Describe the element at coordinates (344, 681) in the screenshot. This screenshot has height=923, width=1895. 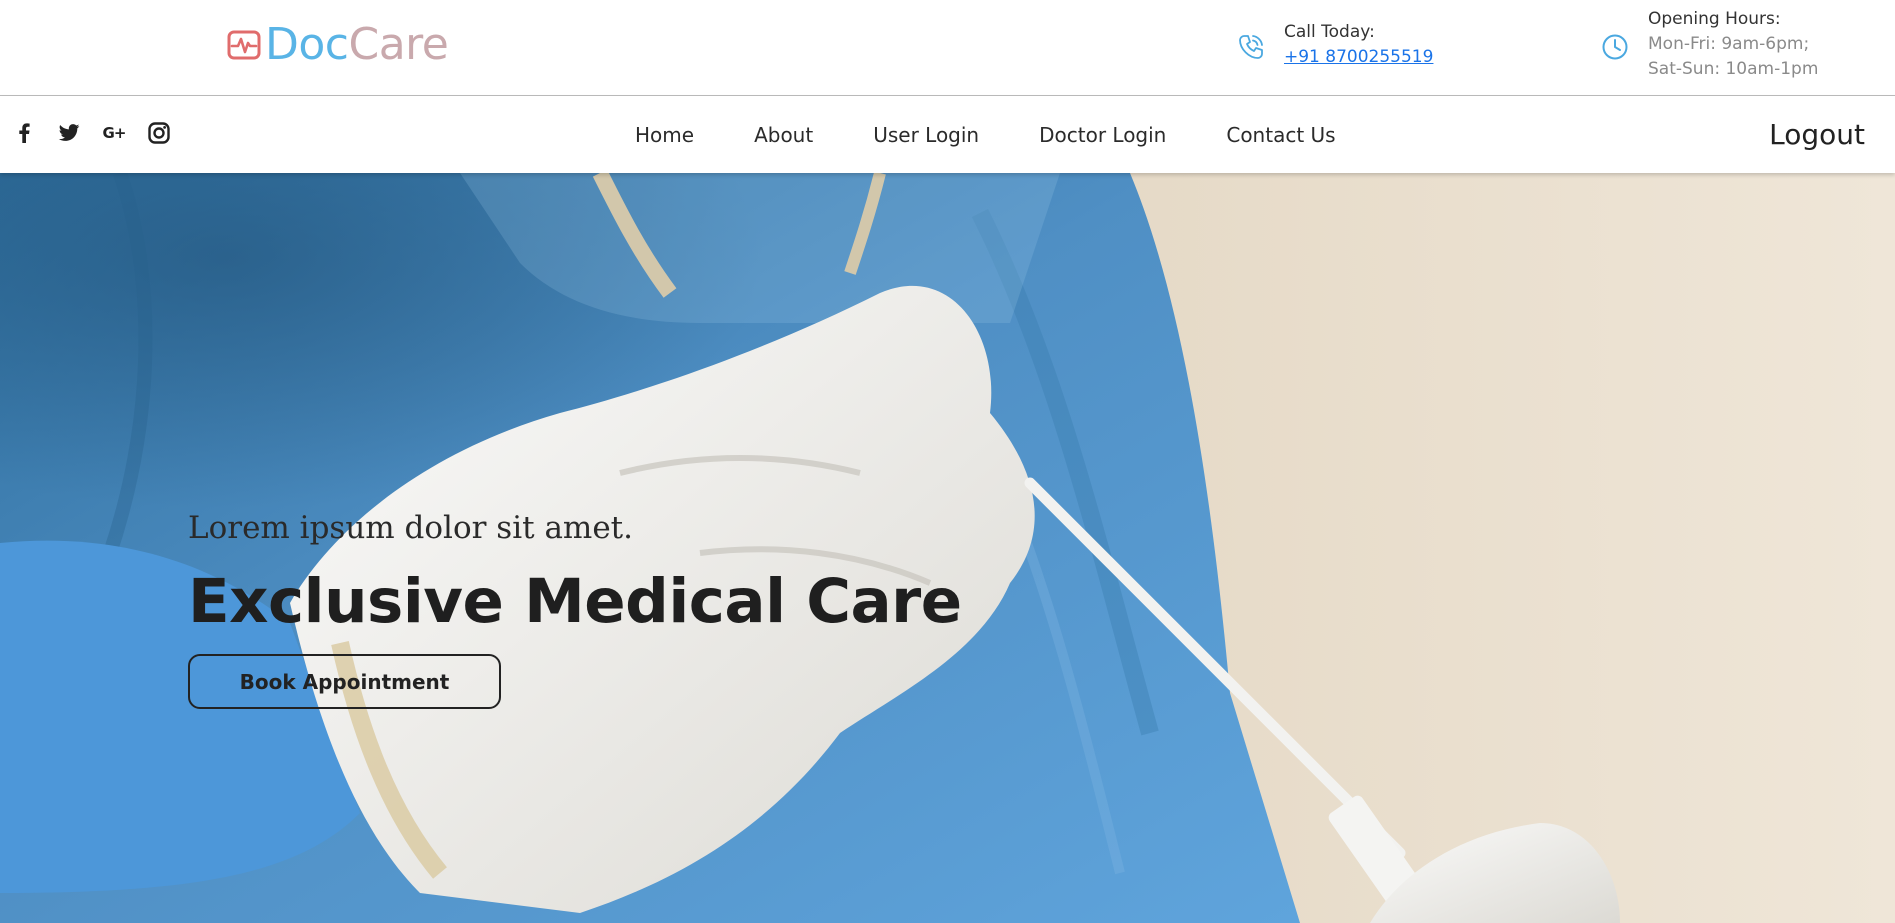
I see `book-appointment-button: Book Appointment` at that location.